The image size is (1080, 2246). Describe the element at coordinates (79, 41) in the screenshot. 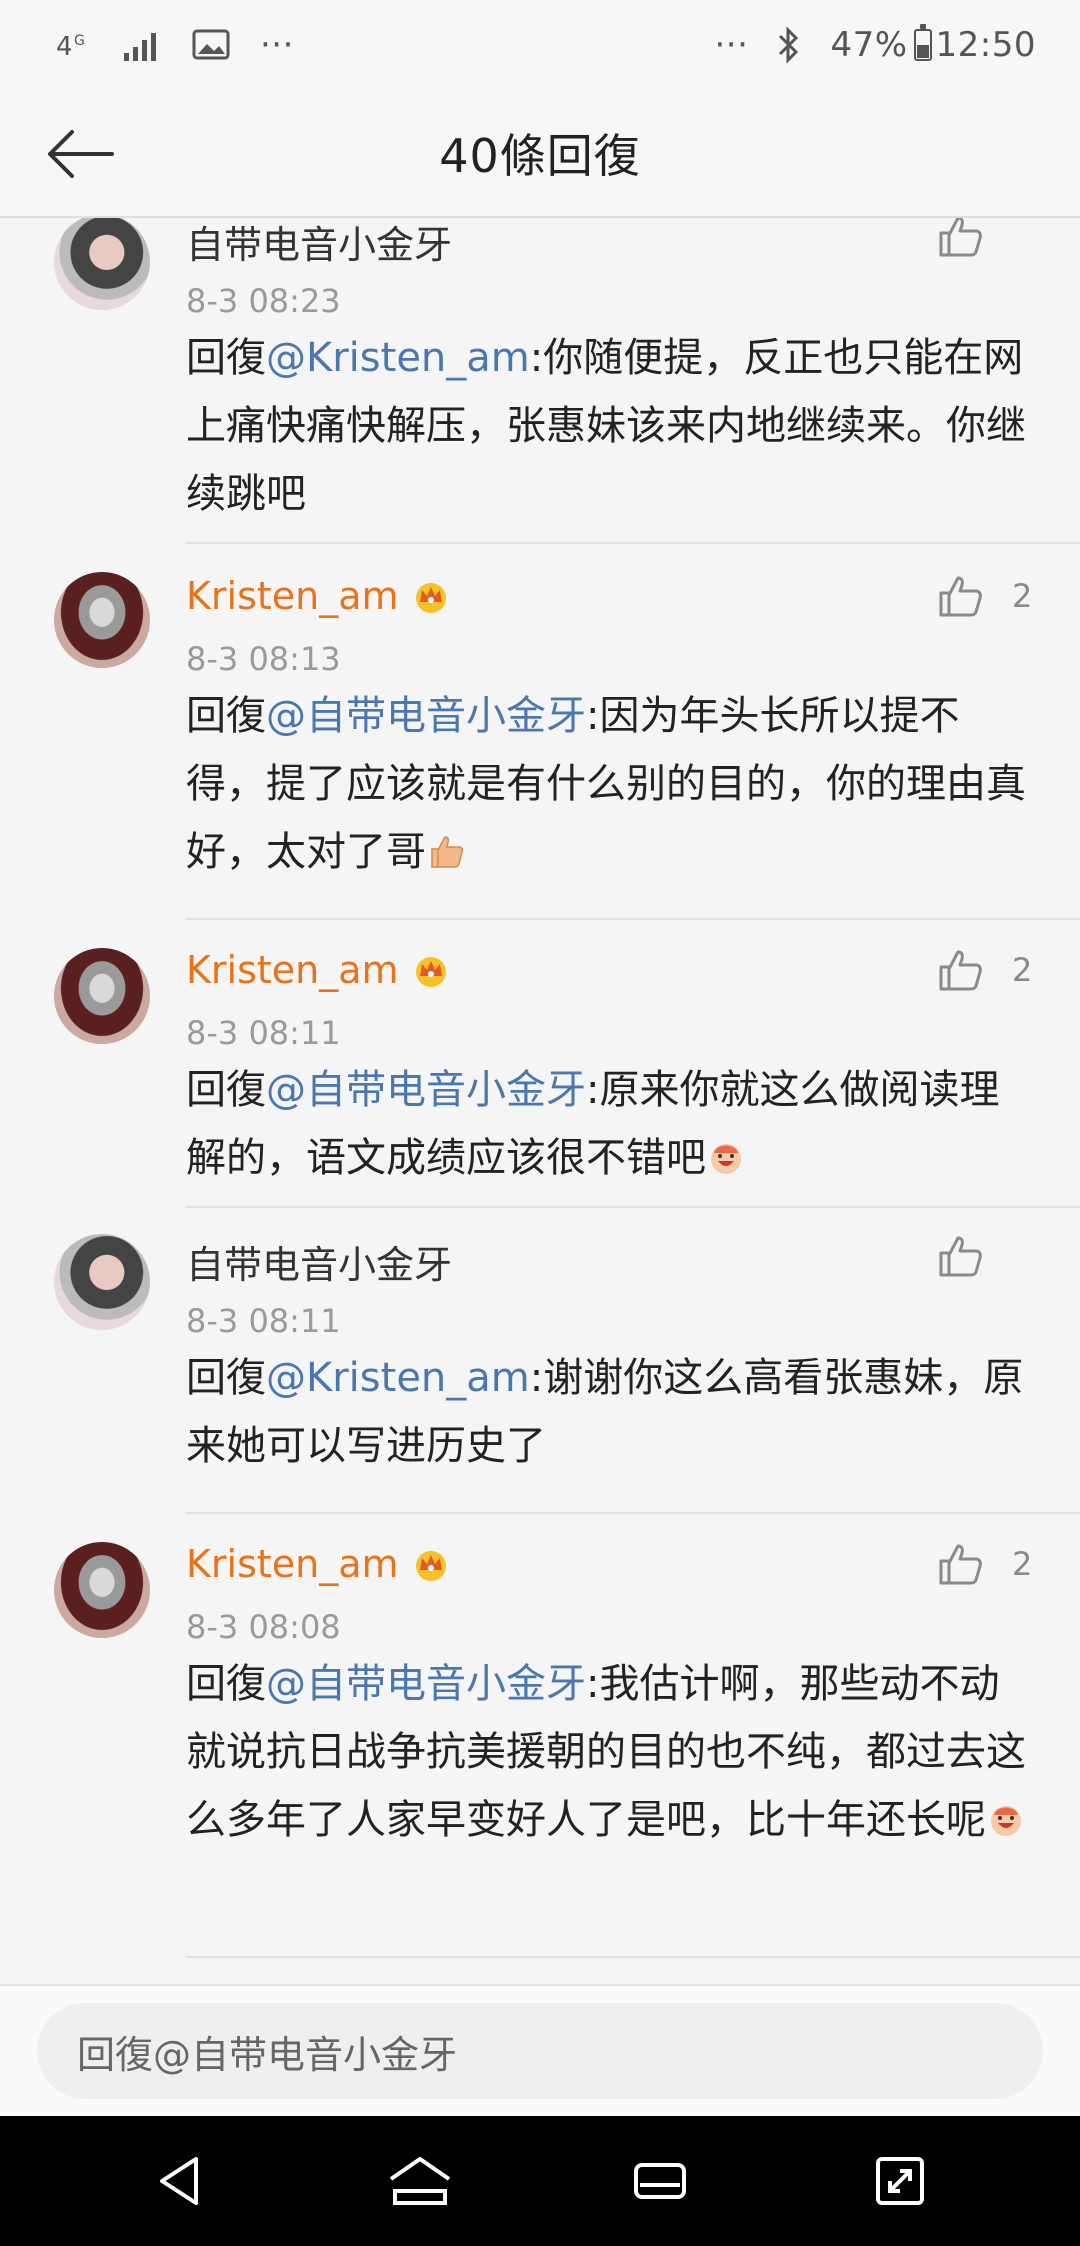

I see `svg-text: G` at that location.